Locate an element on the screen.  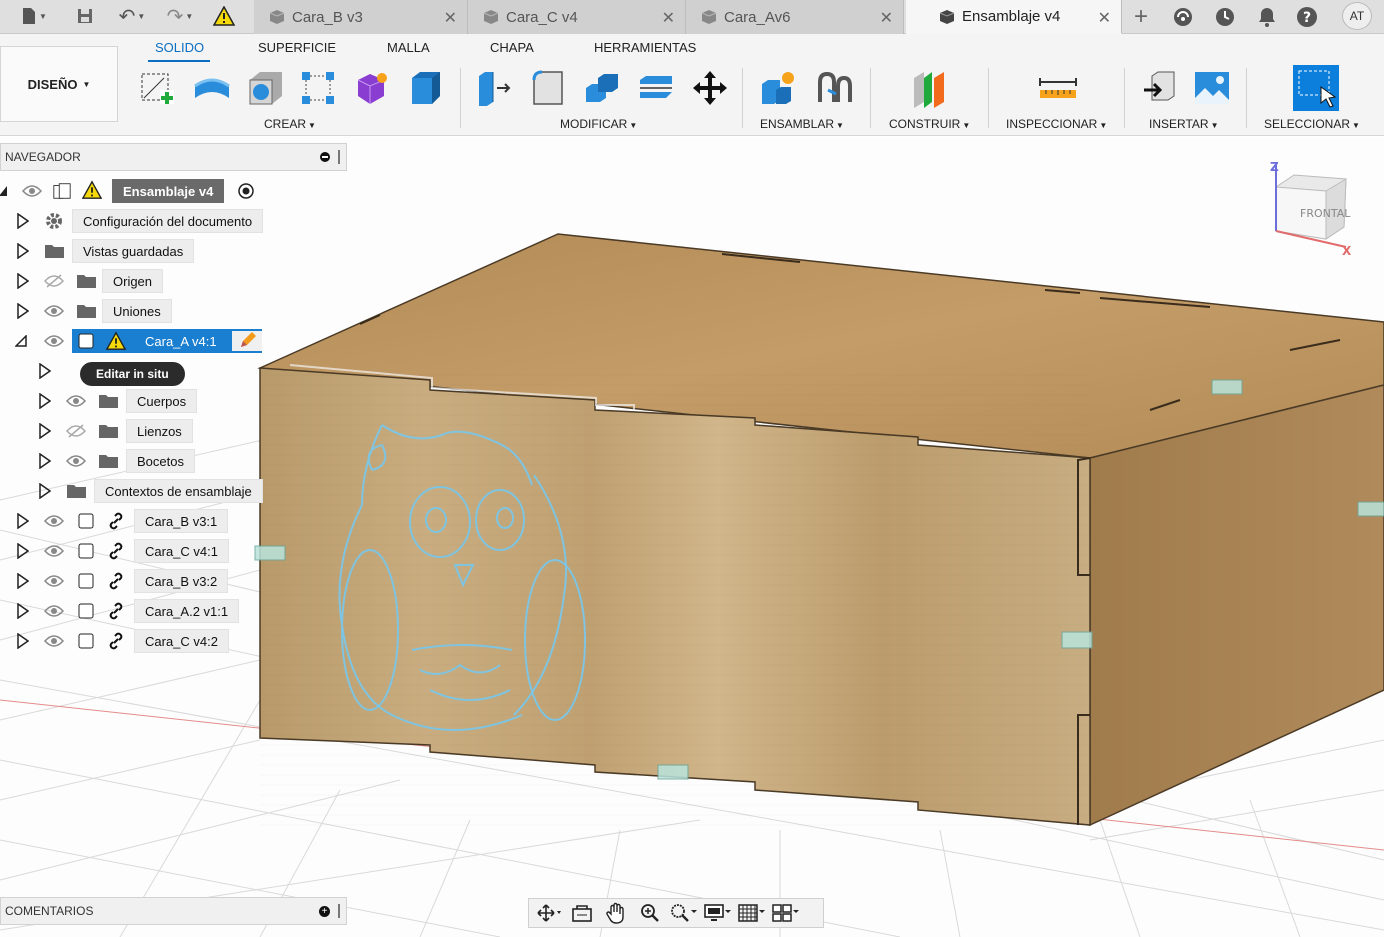
extensions-button is located at coordinates (1183, 17).